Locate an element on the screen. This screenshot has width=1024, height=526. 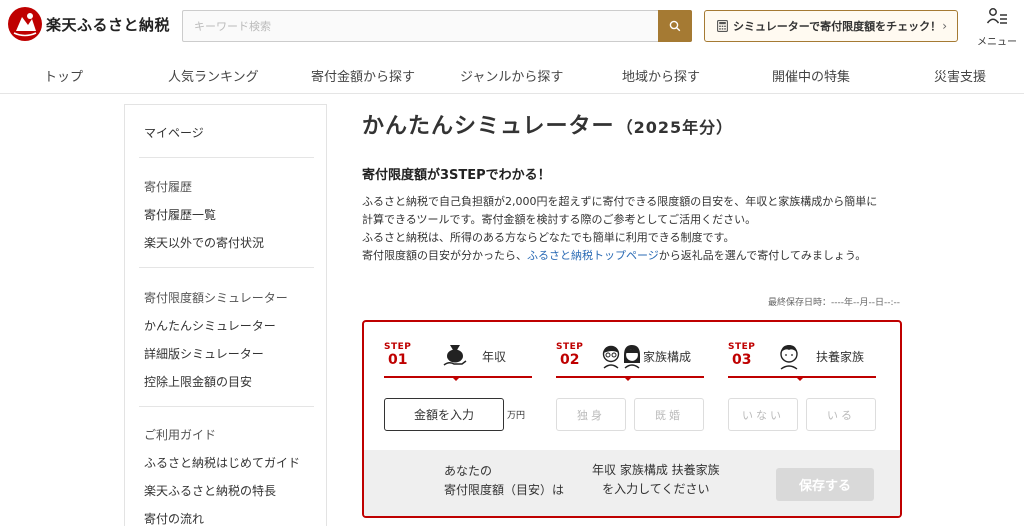
sidebar-item-mypage: マイページ is located at coordinates (174, 132).